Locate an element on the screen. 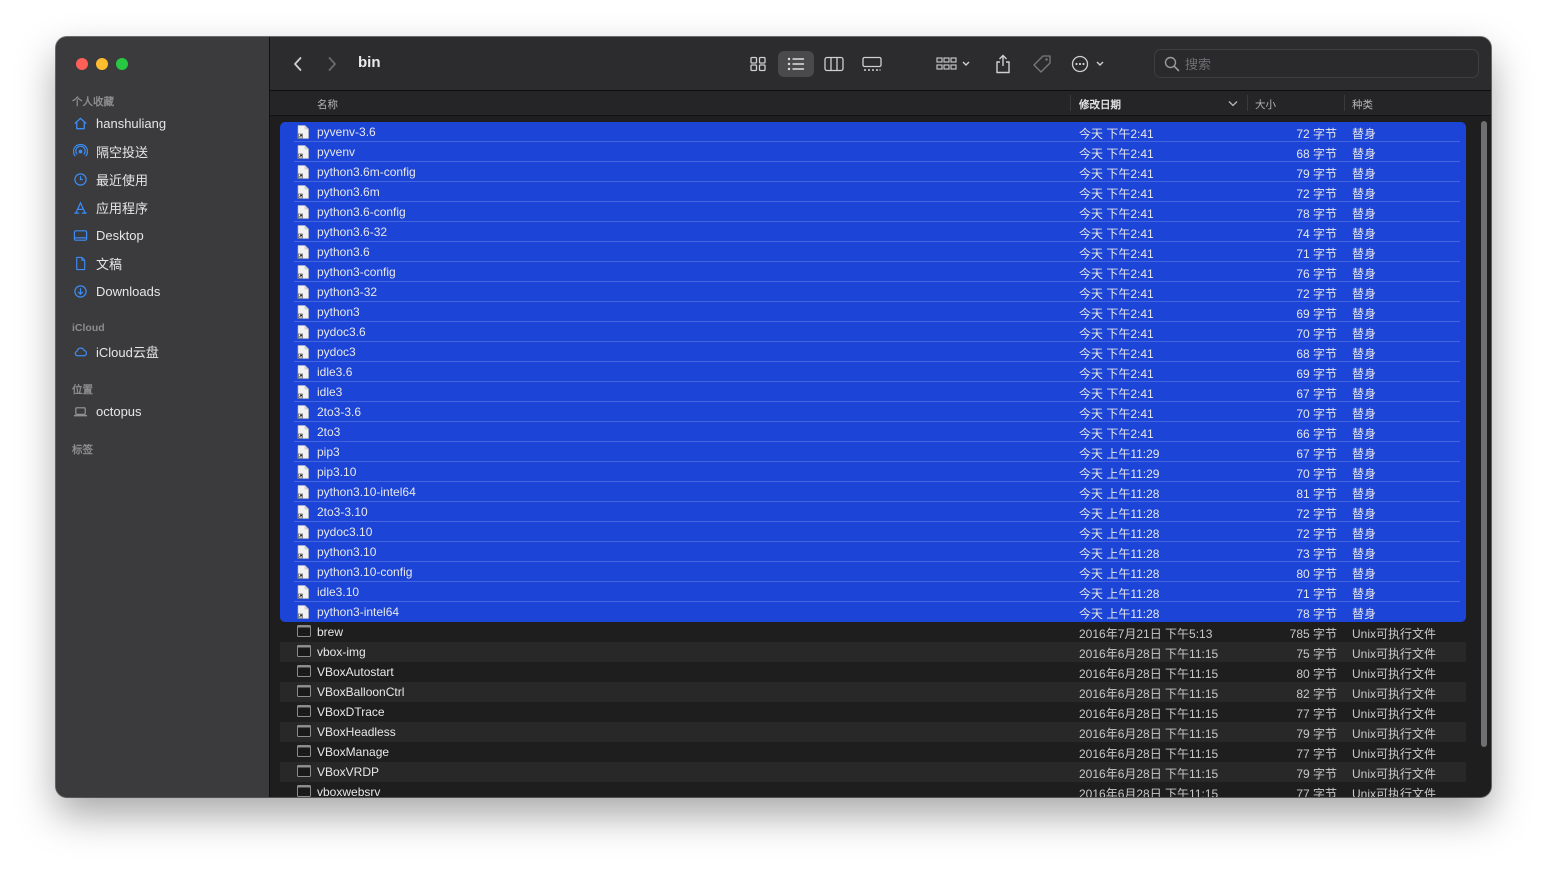 Image resolution: width=1547 pixels, height=872 pixels. file-row: python3.6-config 今天 下午2:41 78 字节 替身 is located at coordinates (873, 212).